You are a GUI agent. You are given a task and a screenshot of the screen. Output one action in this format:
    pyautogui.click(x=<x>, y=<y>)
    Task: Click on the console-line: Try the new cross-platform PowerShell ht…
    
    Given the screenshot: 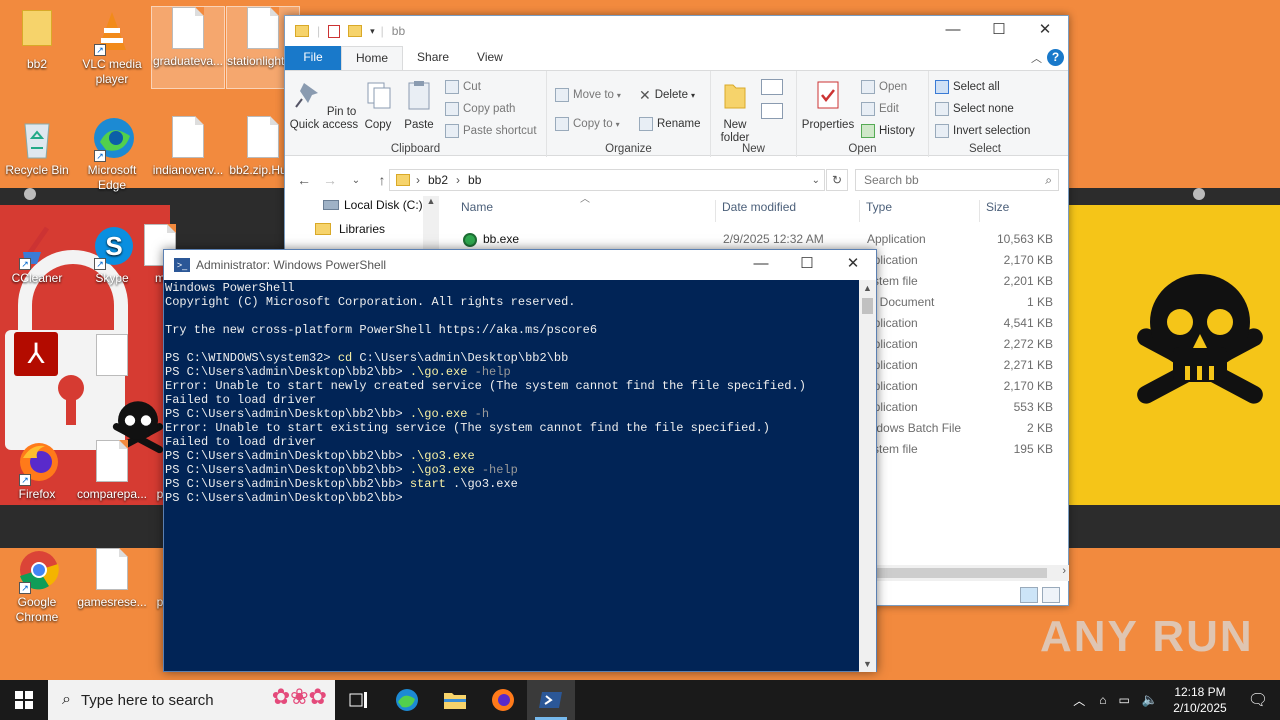 What is the action you would take?
    pyautogui.click(x=512, y=330)
    